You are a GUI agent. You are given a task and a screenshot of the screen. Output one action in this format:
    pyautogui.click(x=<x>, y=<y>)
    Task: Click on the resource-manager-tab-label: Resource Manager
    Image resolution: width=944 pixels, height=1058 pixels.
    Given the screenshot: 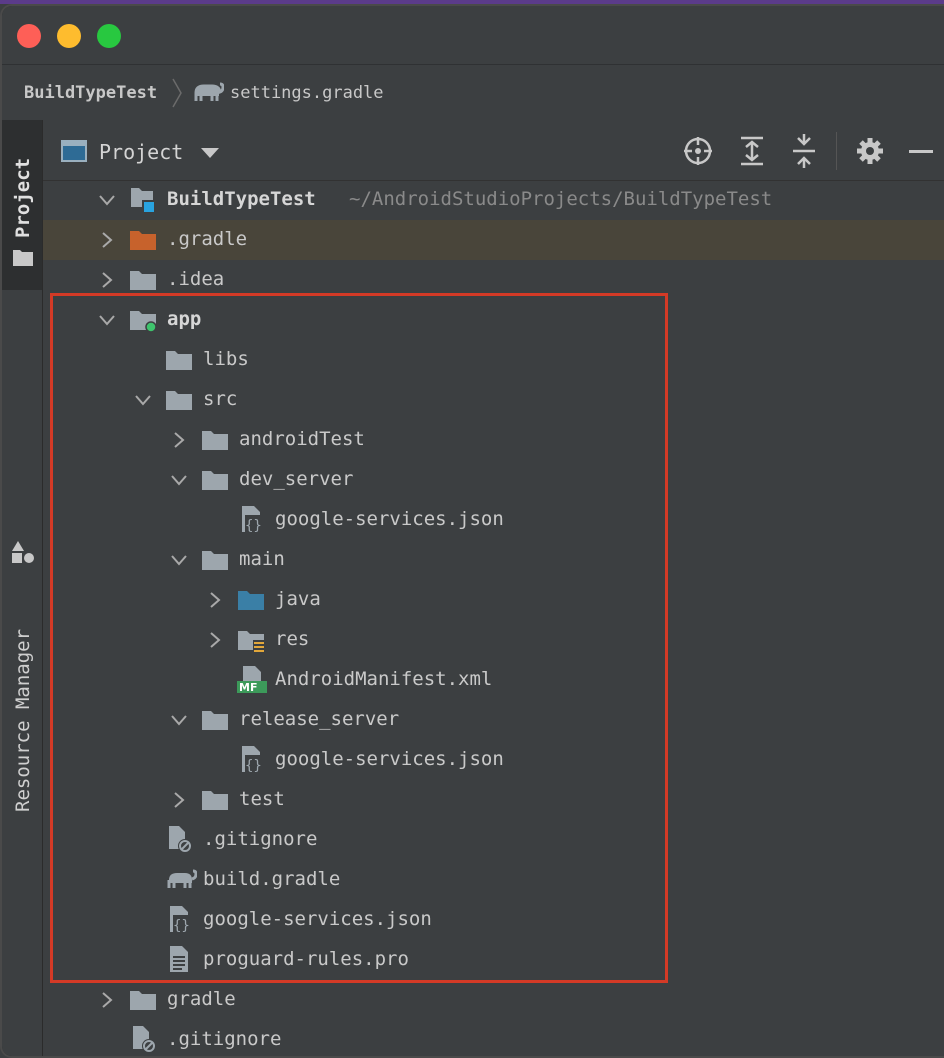 What is the action you would take?
    pyautogui.click(x=23, y=720)
    